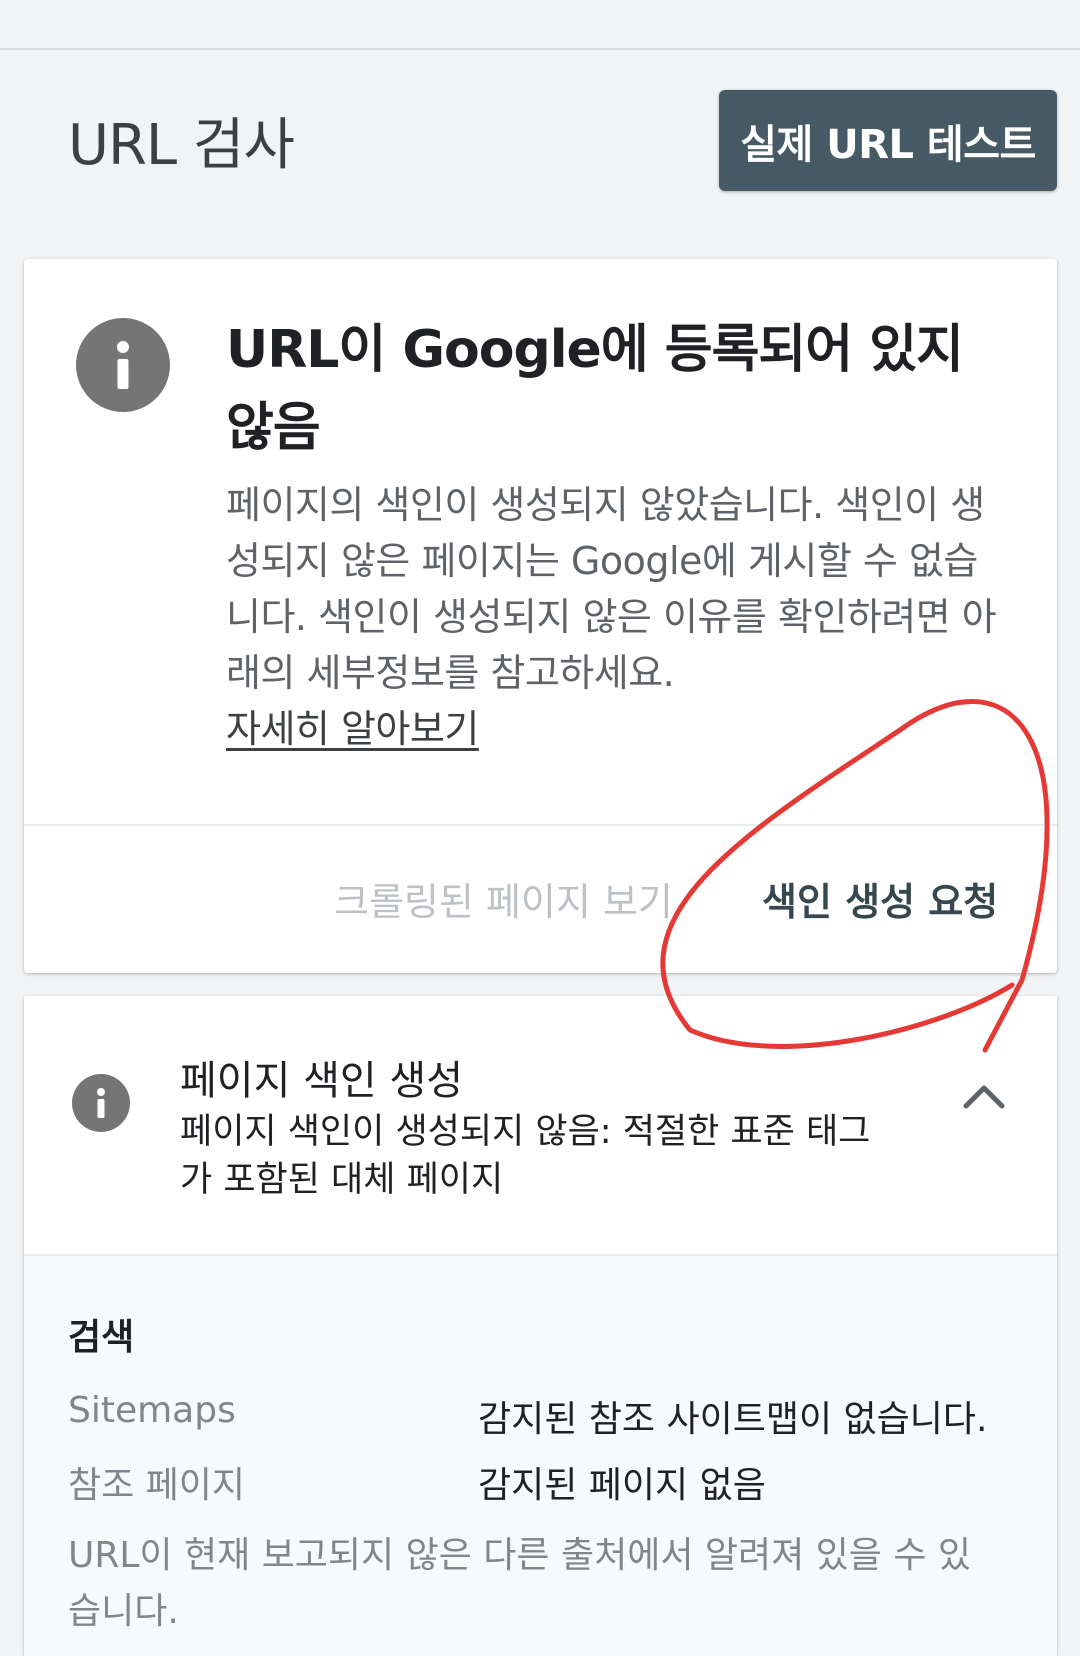 The width and height of the screenshot is (1080, 1656). Describe the element at coordinates (157, 1485) in the screenshot. I see `referring-page-key: 참조 페이지` at that location.